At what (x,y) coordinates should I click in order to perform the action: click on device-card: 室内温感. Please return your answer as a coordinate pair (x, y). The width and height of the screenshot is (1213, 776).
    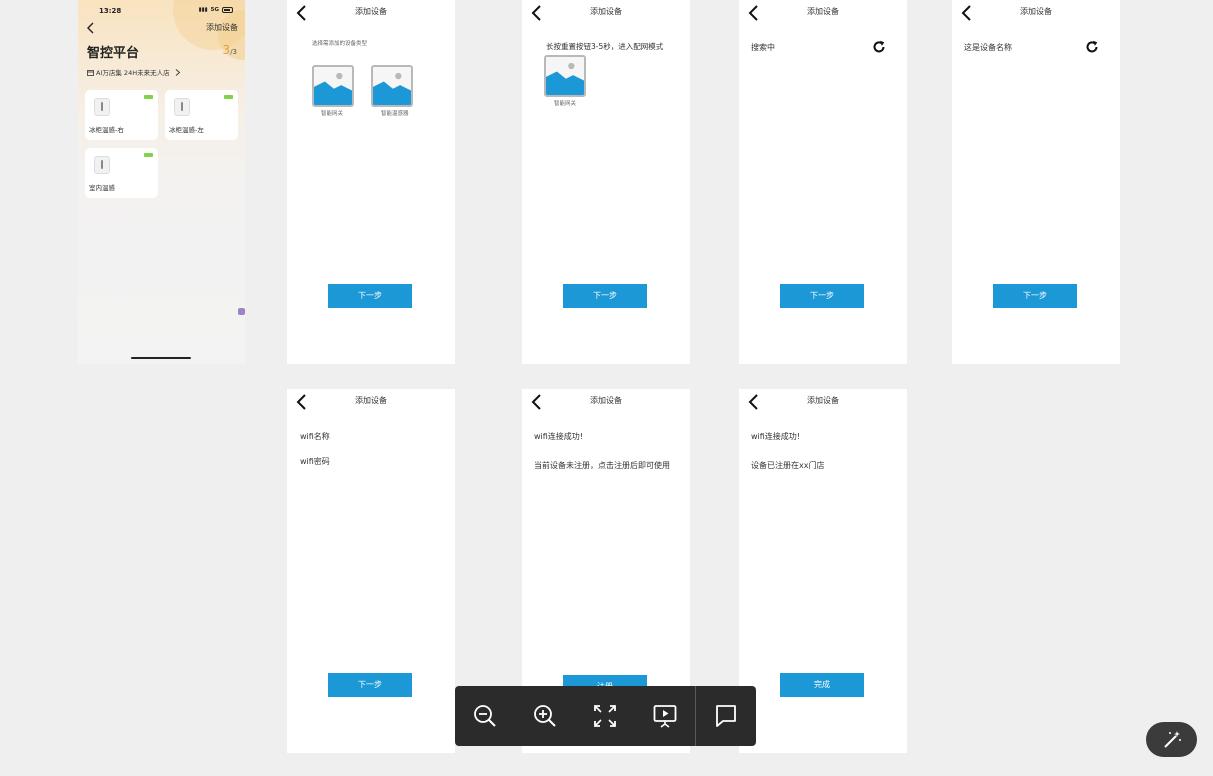
    Looking at the image, I should click on (121, 173).